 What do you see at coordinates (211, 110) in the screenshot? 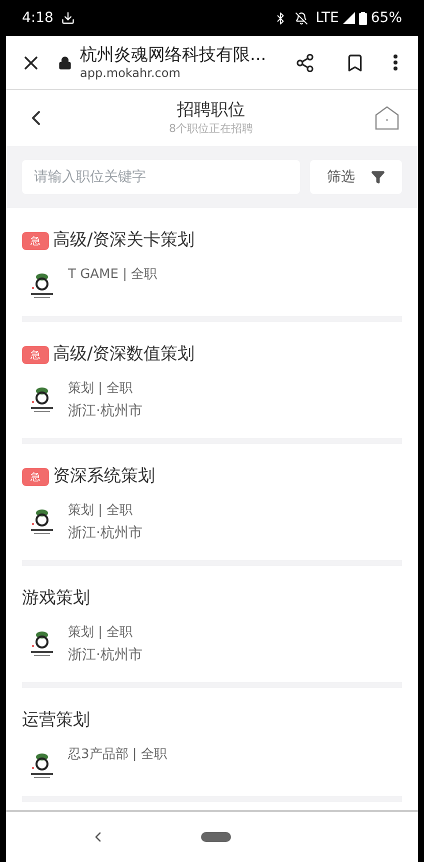
I see `header-title: 招聘职位` at bounding box center [211, 110].